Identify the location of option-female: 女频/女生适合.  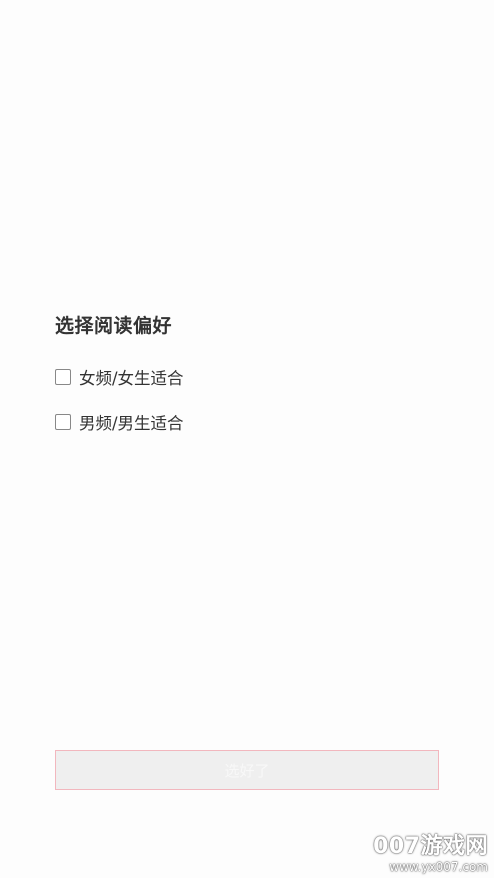
(119, 377).